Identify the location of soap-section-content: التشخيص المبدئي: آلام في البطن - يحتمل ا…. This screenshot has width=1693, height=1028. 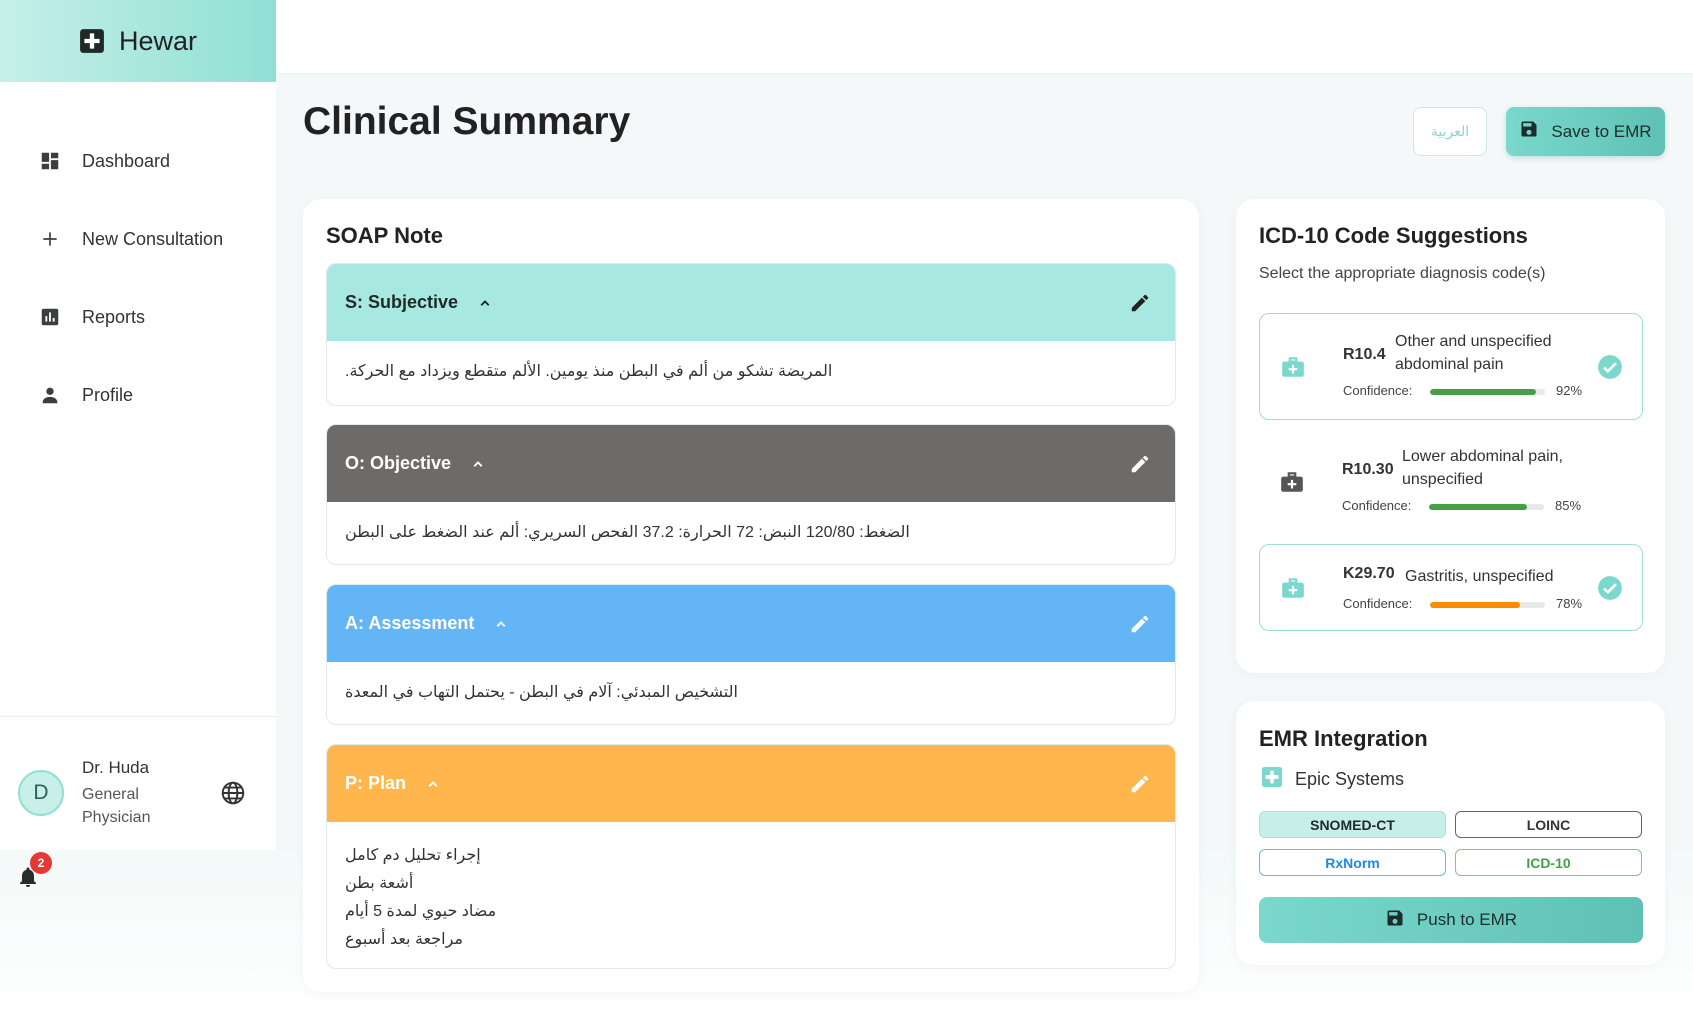
(751, 682).